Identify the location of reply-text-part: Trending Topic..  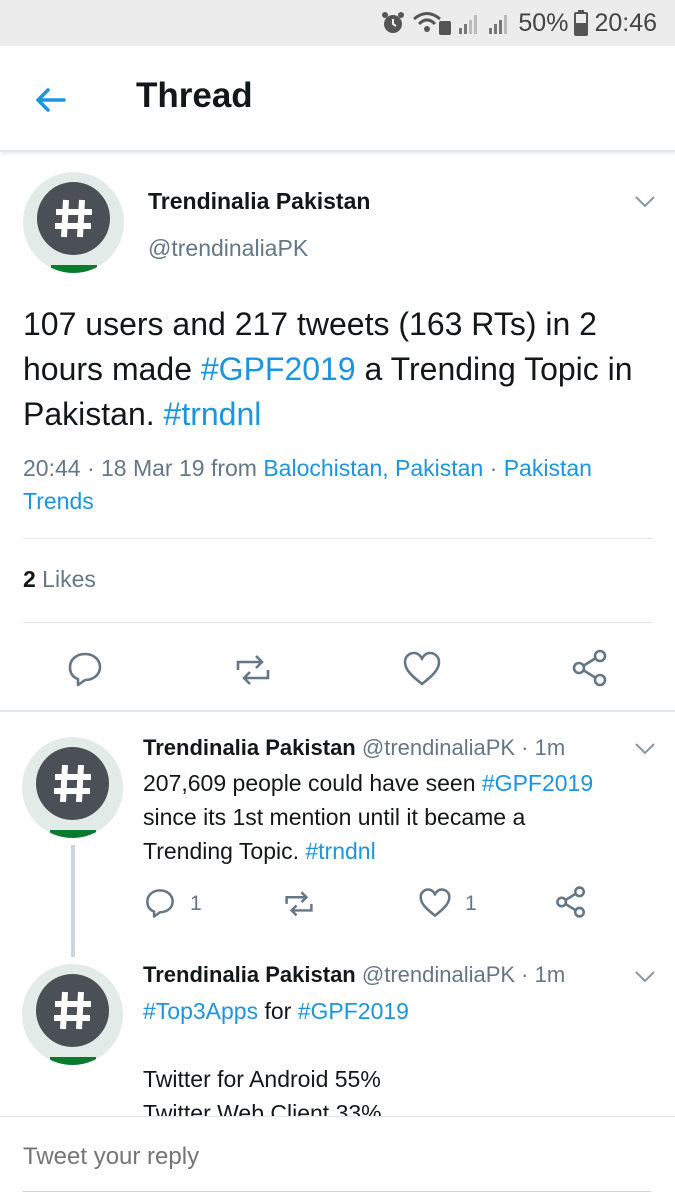
(224, 851).